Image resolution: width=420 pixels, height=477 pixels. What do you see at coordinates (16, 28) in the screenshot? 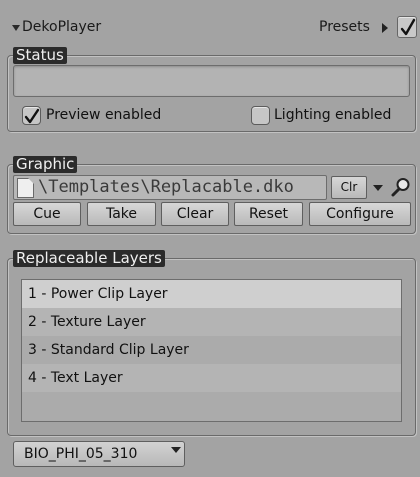
I see `collapse-triangle-icon` at bounding box center [16, 28].